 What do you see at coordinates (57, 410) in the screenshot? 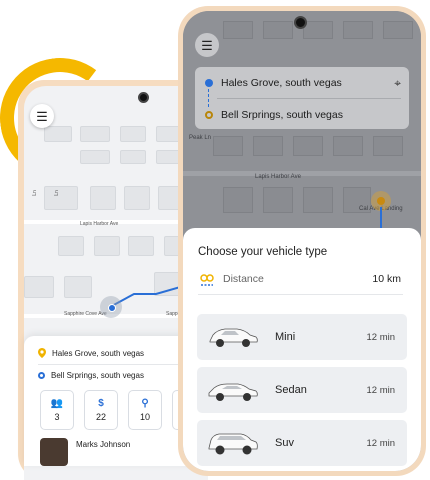
I see `stat-passengers: 👥 3` at bounding box center [57, 410].